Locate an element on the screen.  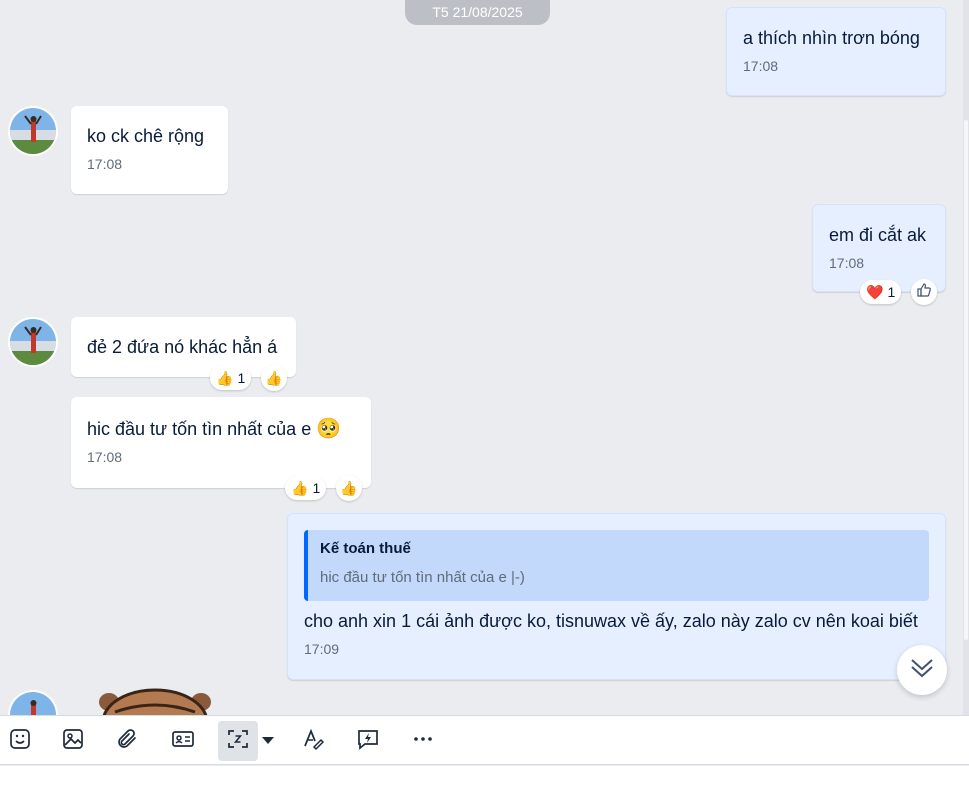
message-text: a thích nhìn trơn bóng is located at coordinates (831, 38).